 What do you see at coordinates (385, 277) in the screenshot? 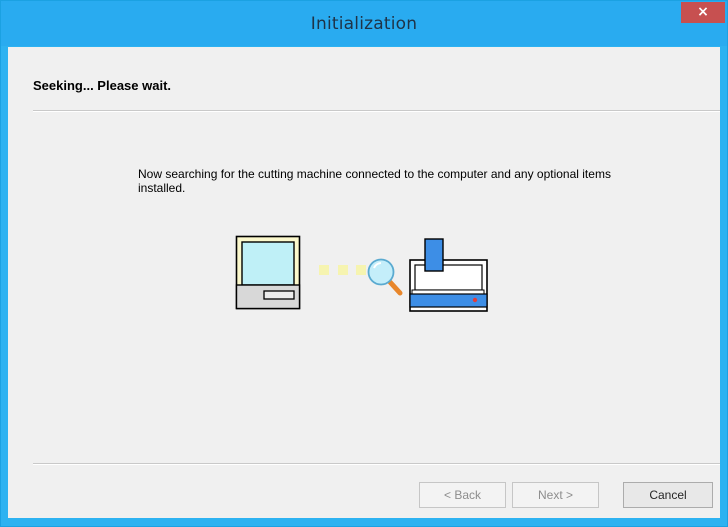
I see `magnifier-icon` at bounding box center [385, 277].